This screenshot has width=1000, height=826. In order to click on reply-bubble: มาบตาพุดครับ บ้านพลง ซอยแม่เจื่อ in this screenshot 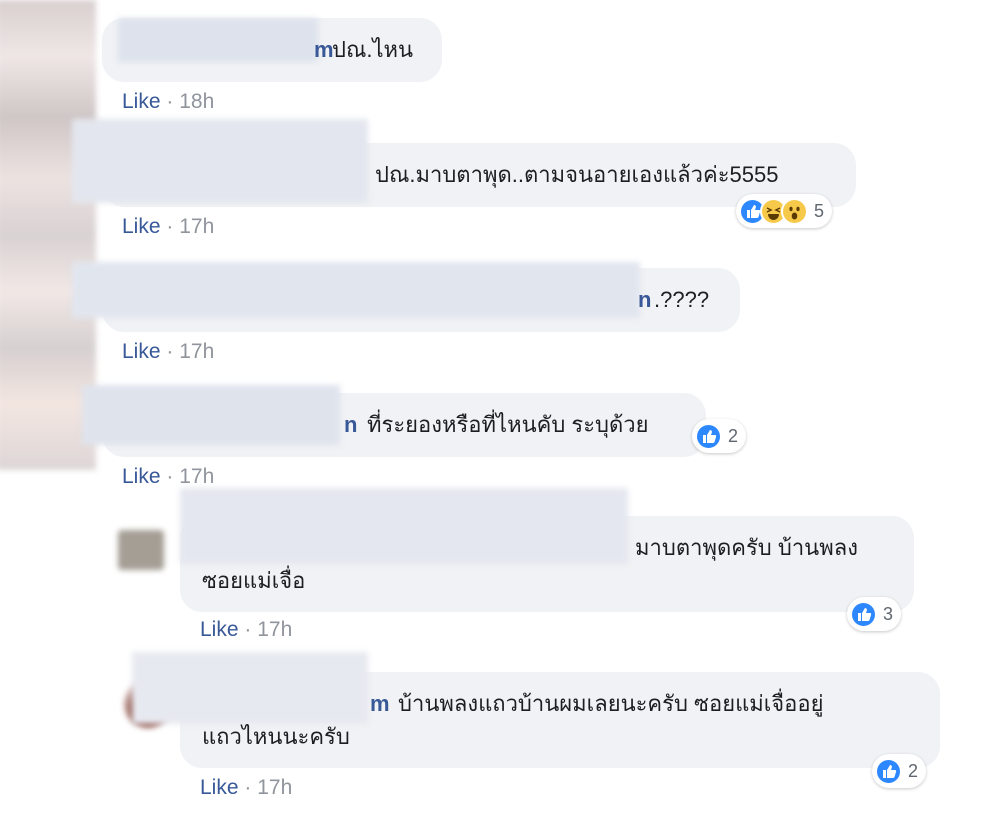, I will do `click(547, 550)`.